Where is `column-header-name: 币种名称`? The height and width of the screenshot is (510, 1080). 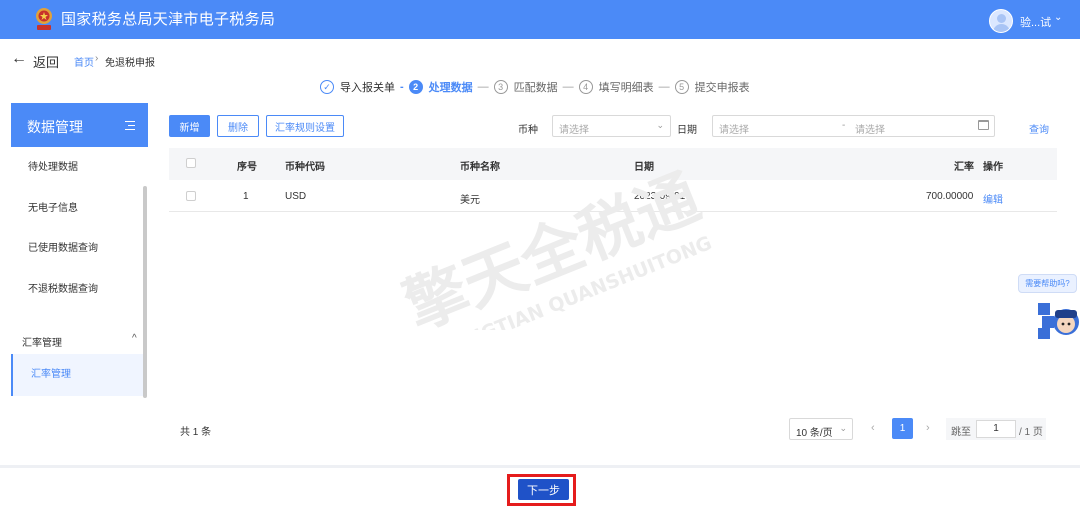 column-header-name: 币种名称 is located at coordinates (480, 167).